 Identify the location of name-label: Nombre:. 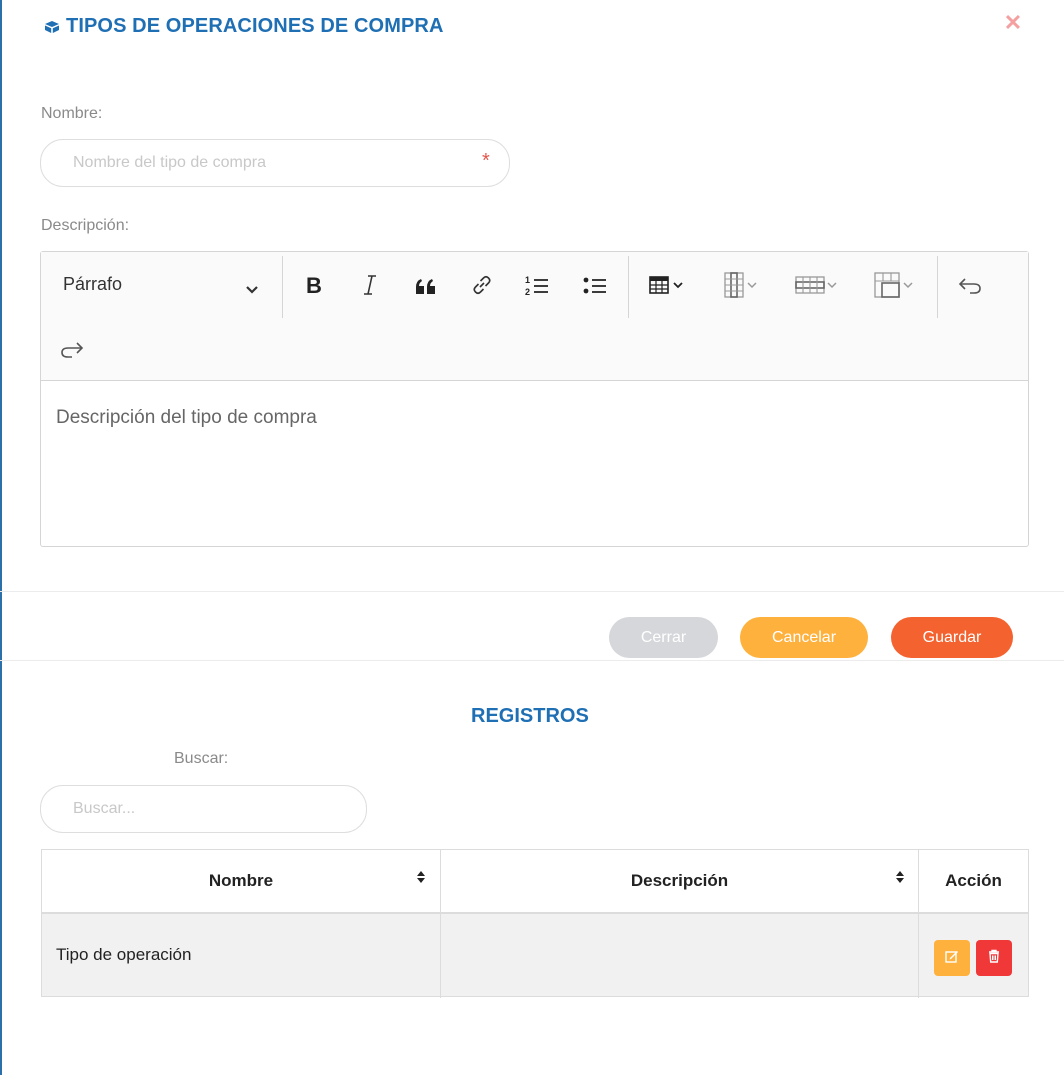
(72, 113).